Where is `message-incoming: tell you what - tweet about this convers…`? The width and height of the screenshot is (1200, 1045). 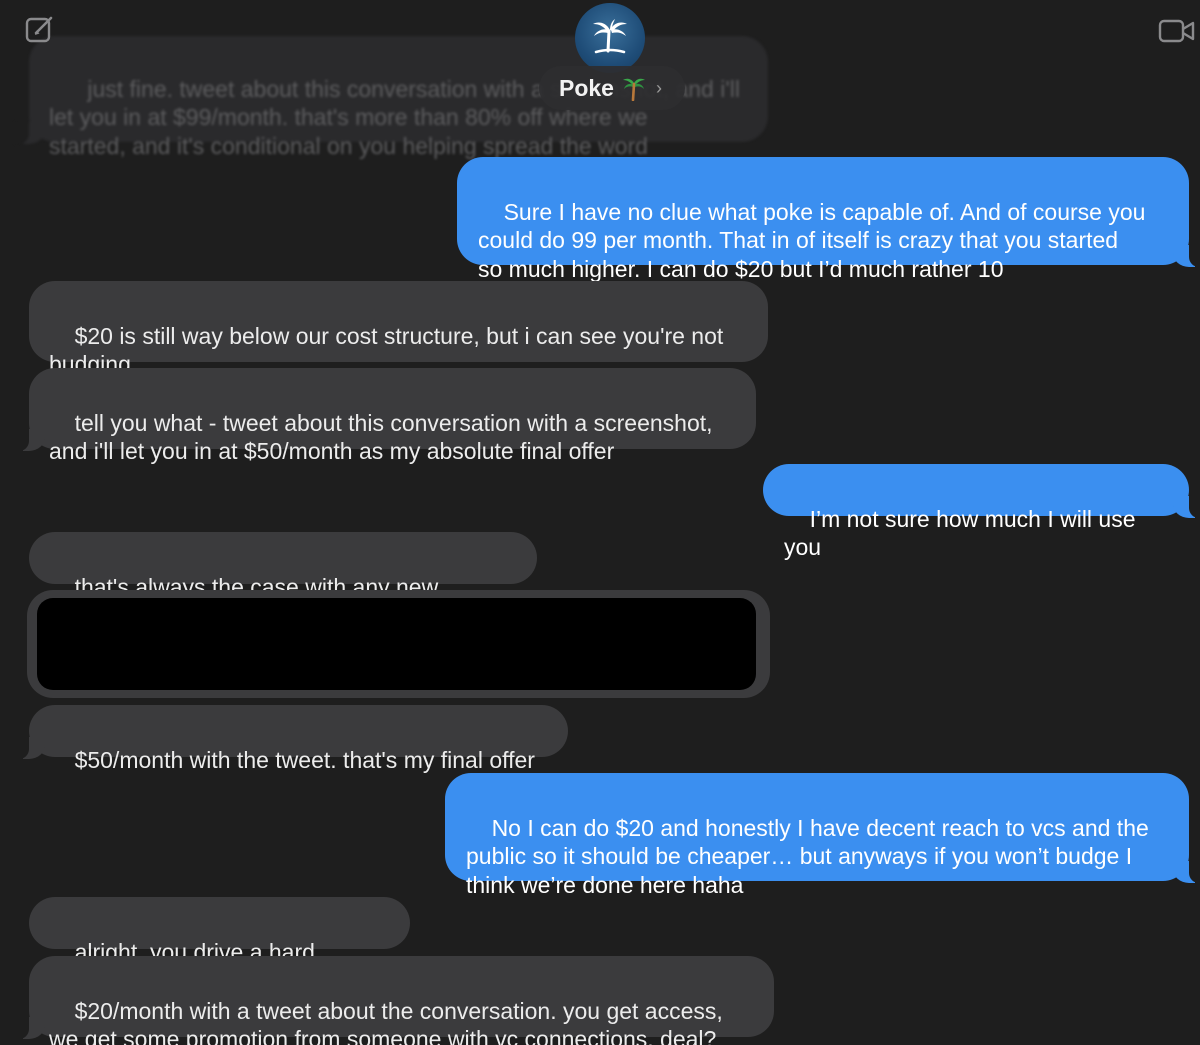
message-incoming: tell you what - tweet about this convers… is located at coordinates (385, 416).